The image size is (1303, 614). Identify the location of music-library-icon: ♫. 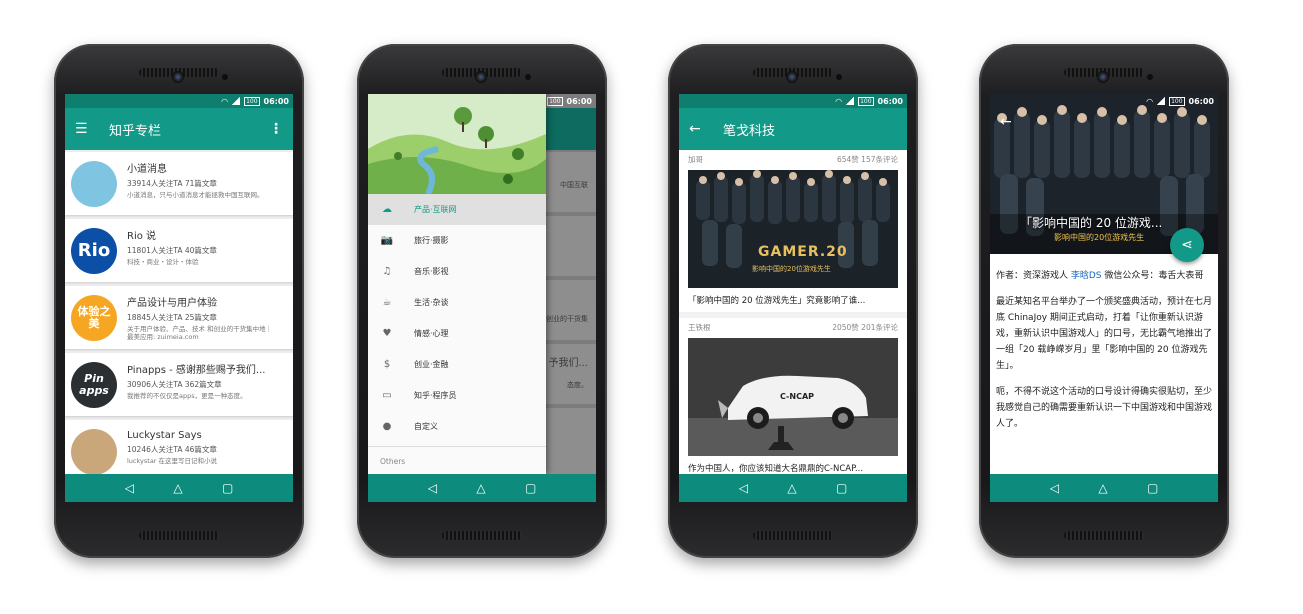
(387, 271).